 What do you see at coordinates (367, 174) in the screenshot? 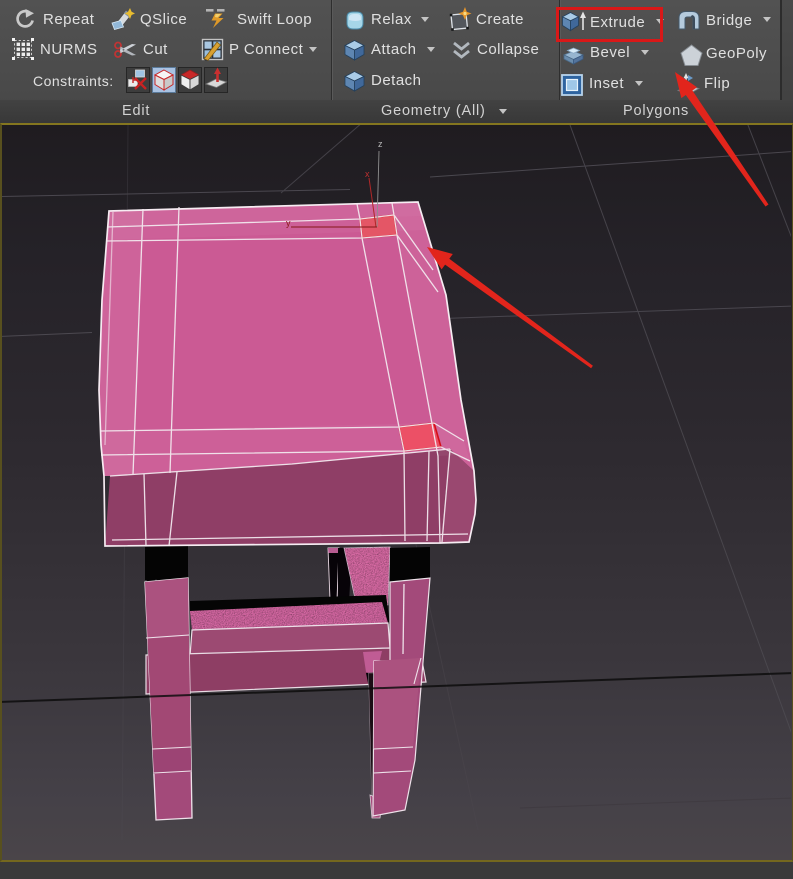
I see `svg-text: x` at bounding box center [367, 174].